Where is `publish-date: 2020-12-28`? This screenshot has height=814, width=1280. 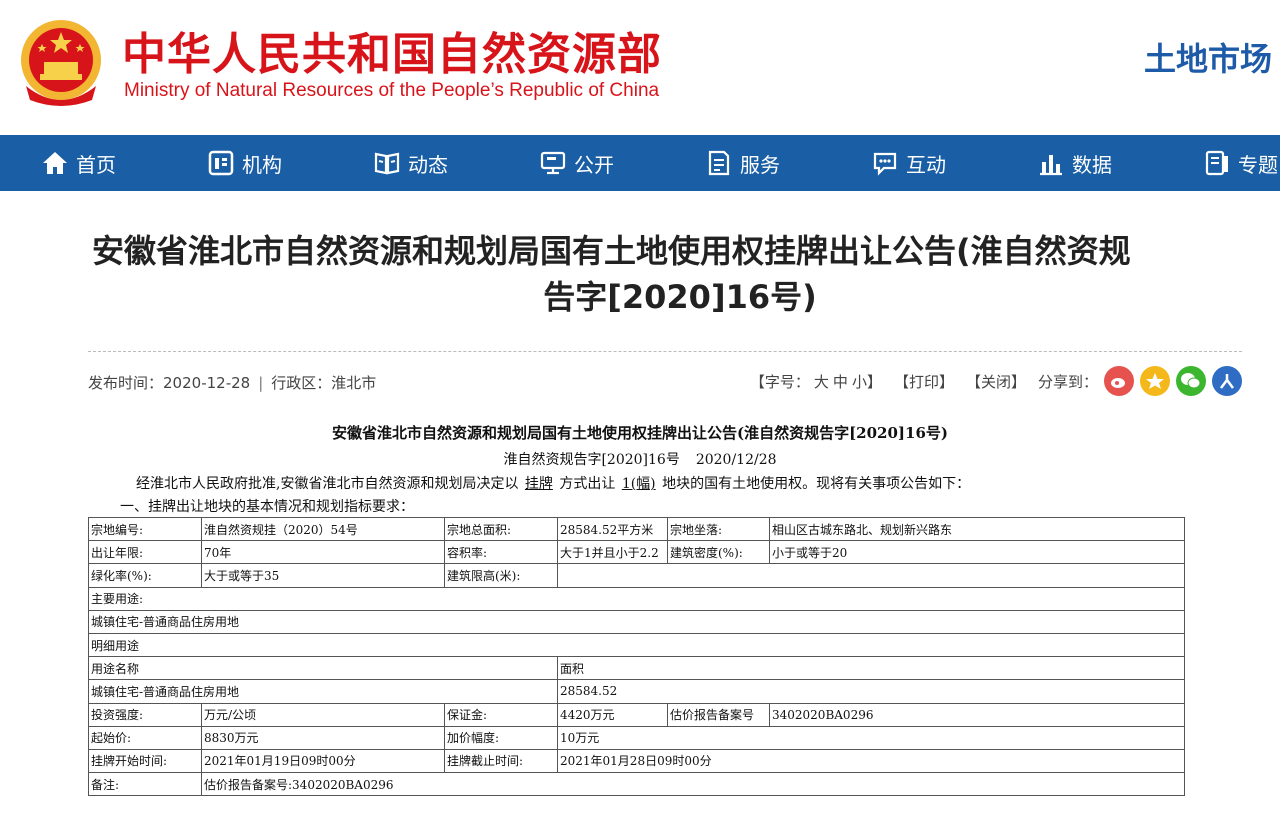 publish-date: 2020-12-28 is located at coordinates (207, 383).